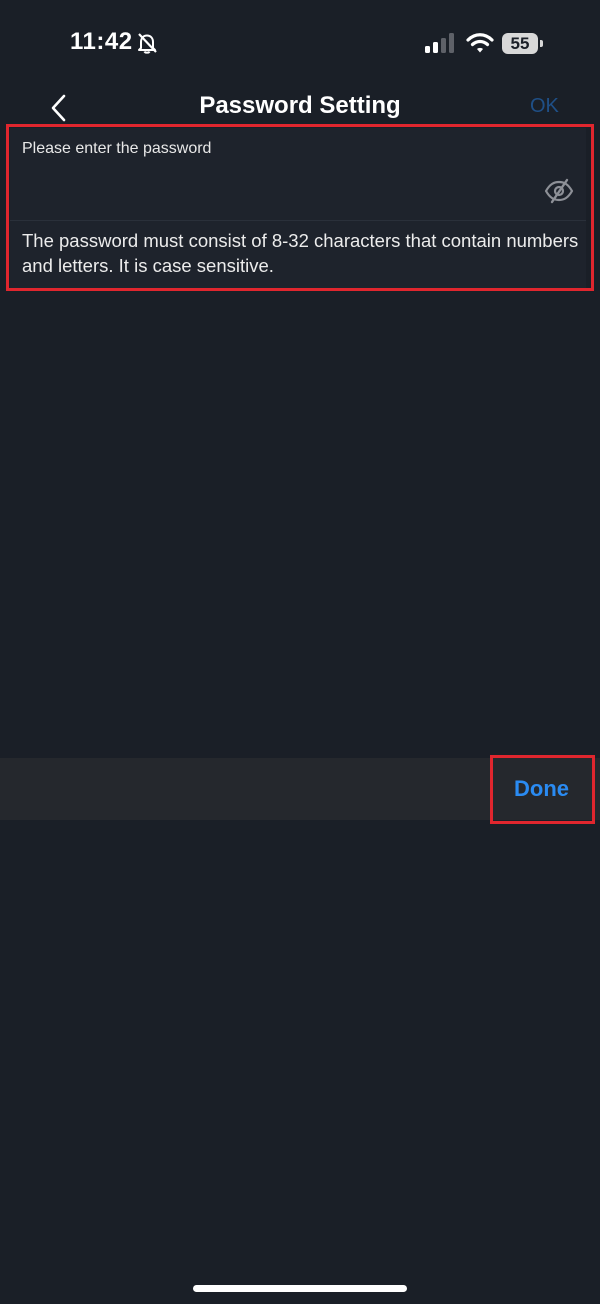 The width and height of the screenshot is (600, 1304). What do you see at coordinates (541, 43) in the screenshot?
I see `battery-cap` at bounding box center [541, 43].